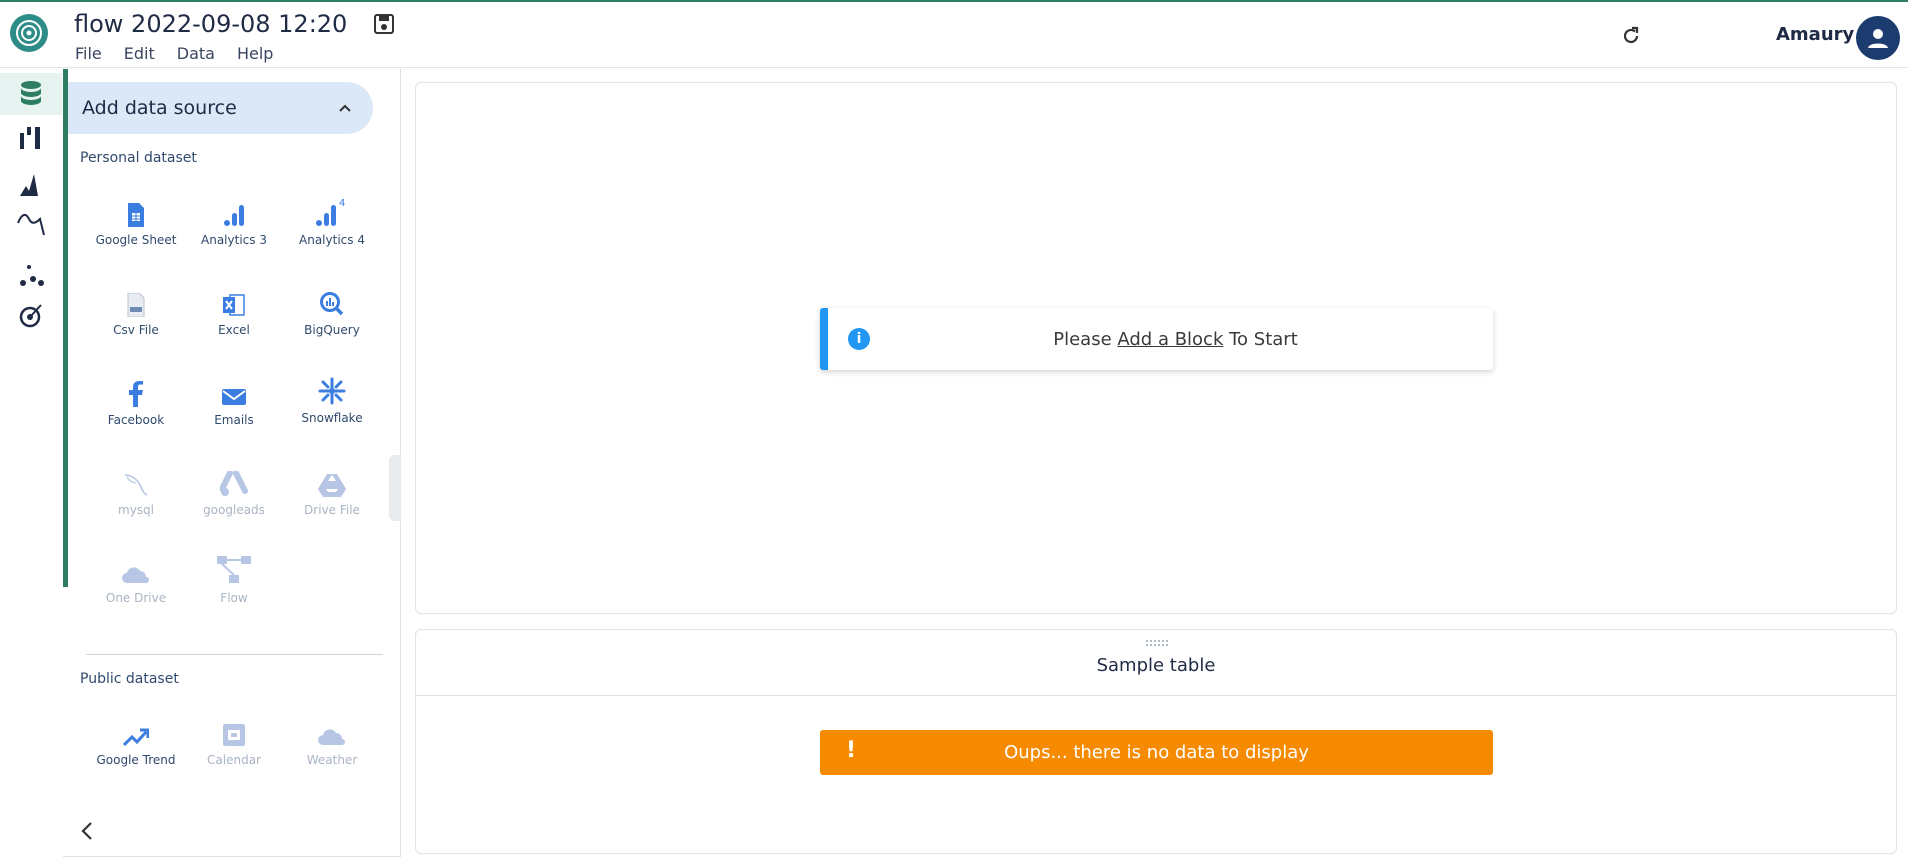 The height and width of the screenshot is (863, 1908). I want to click on source-csv-file: Csv File, so click(136, 310).